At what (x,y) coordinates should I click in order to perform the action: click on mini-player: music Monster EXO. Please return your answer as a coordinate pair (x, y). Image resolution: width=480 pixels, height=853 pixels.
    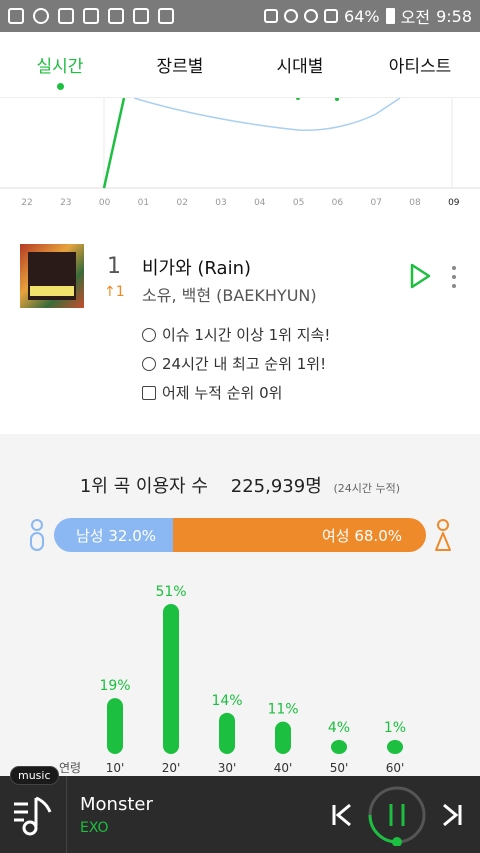
    Looking at the image, I should click on (240, 809).